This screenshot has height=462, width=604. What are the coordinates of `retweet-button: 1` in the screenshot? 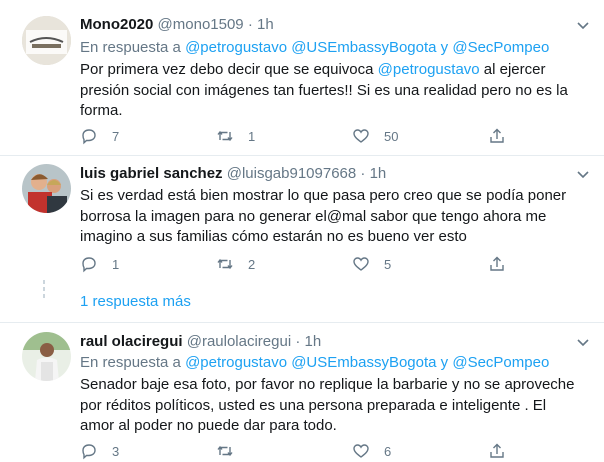 It's located at (235, 136).